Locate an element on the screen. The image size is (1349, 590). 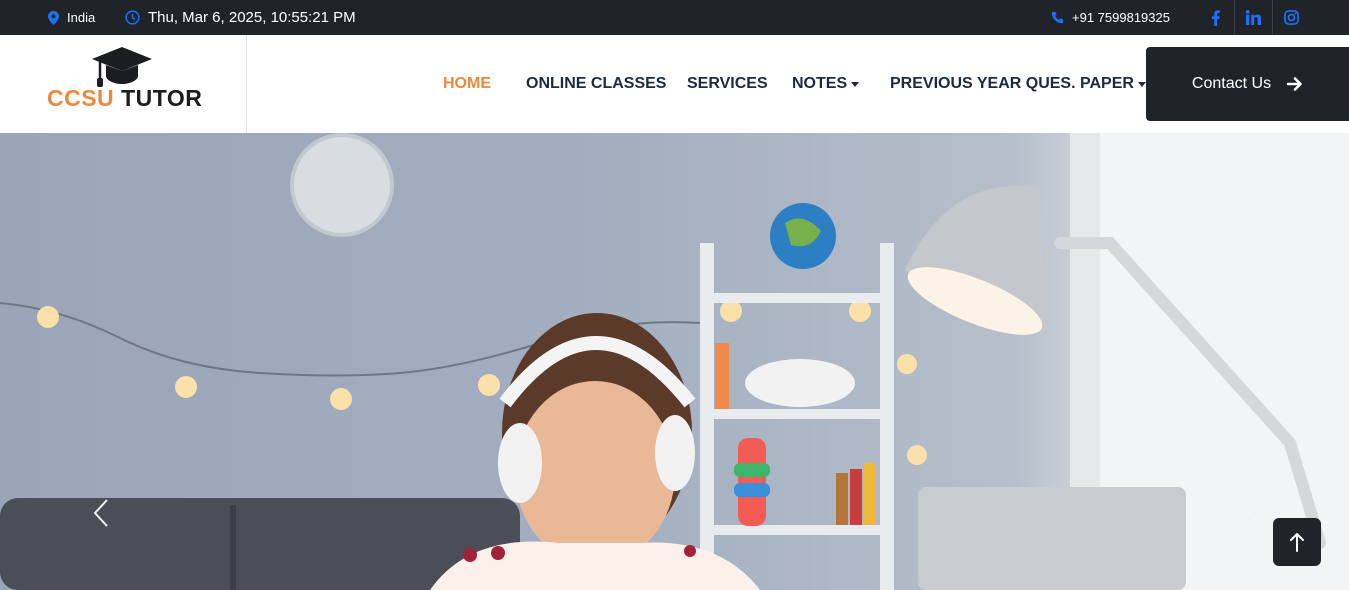
location: India is located at coordinates (71, 17).